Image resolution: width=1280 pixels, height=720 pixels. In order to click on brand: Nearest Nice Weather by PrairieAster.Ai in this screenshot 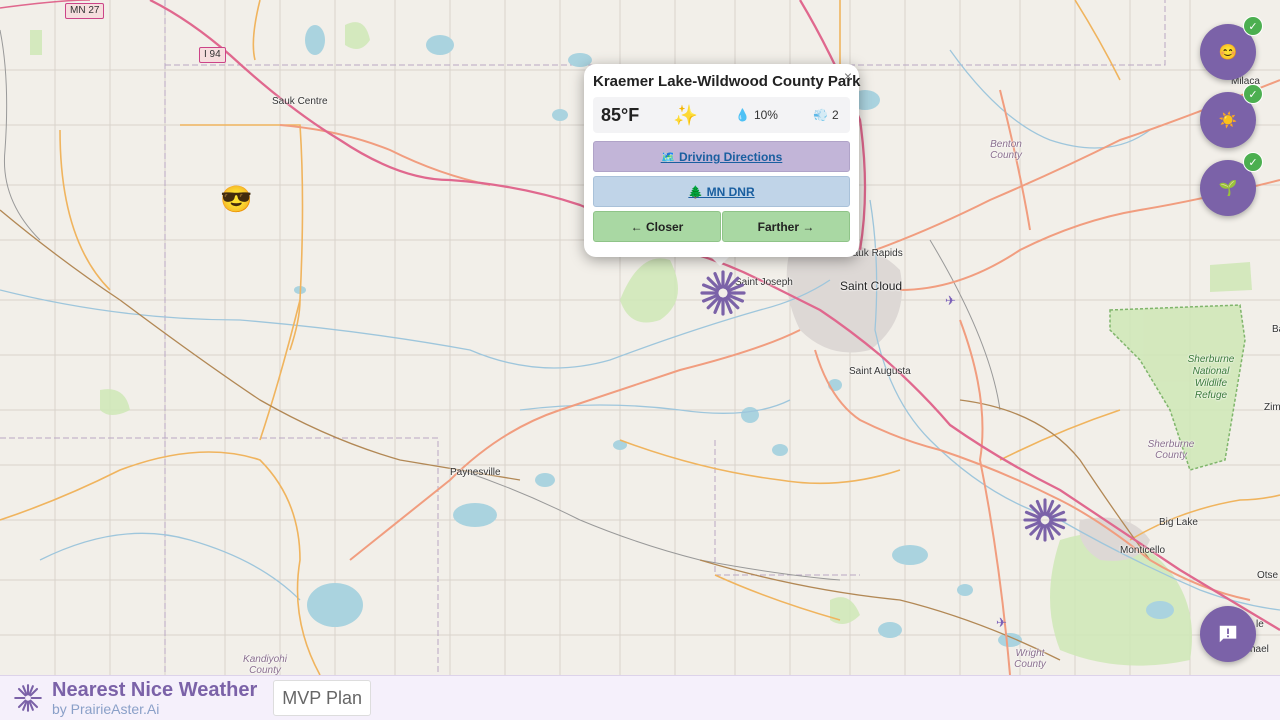, I will do `click(135, 698)`.